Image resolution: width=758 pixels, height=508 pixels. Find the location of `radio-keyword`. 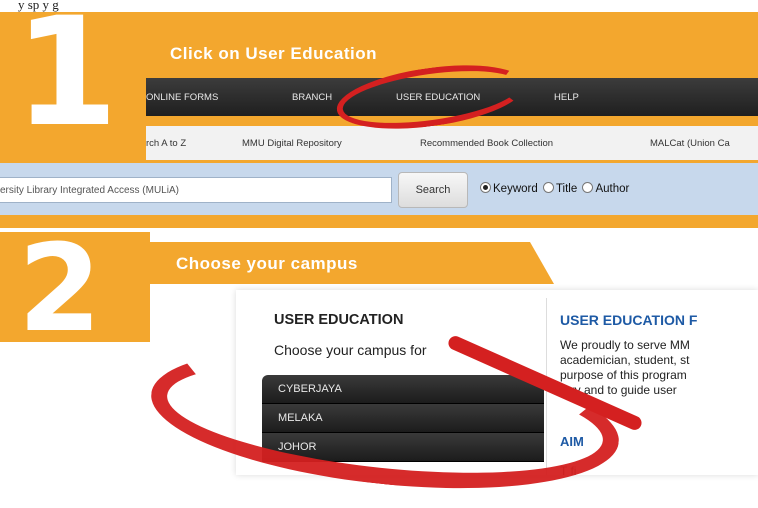

radio-keyword is located at coordinates (485, 187).